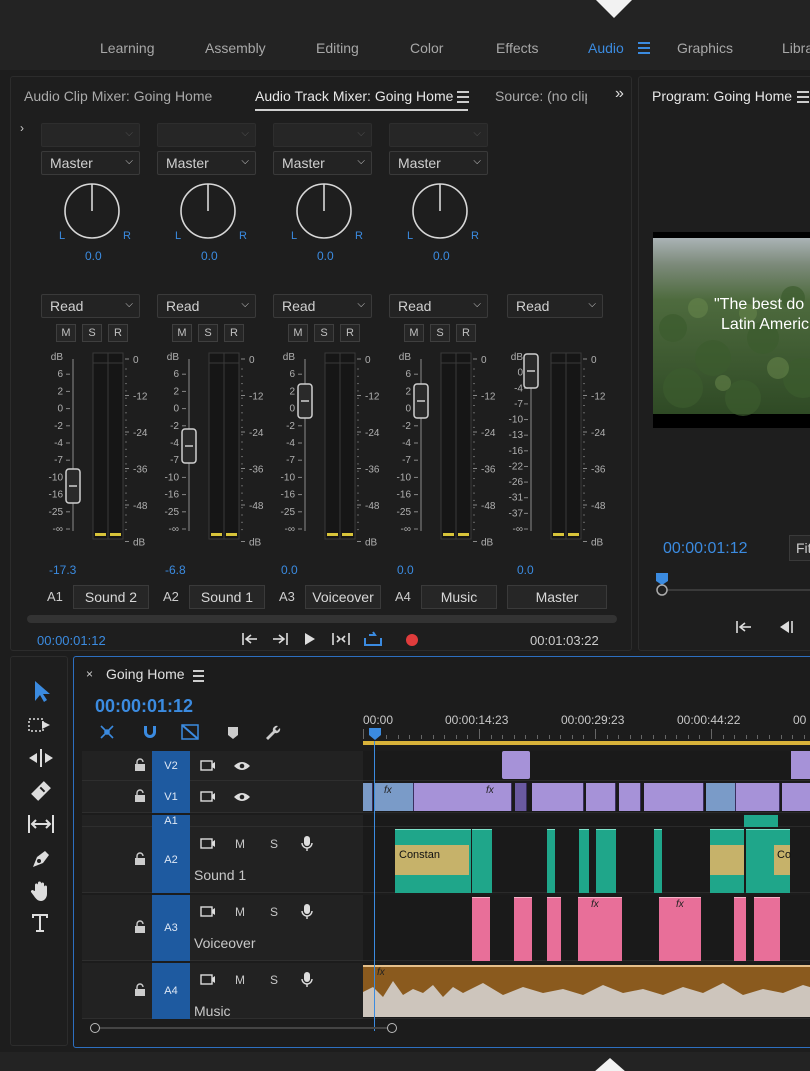  What do you see at coordinates (190, 732) in the screenshot?
I see `linked-selection-icon` at bounding box center [190, 732].